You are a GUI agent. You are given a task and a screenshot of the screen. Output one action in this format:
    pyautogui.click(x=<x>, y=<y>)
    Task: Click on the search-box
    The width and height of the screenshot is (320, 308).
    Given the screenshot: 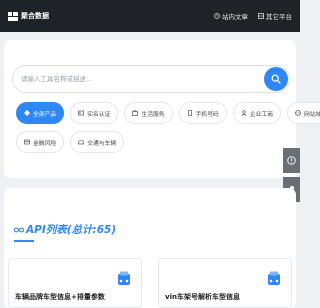 What is the action you would take?
    pyautogui.click(x=151, y=79)
    